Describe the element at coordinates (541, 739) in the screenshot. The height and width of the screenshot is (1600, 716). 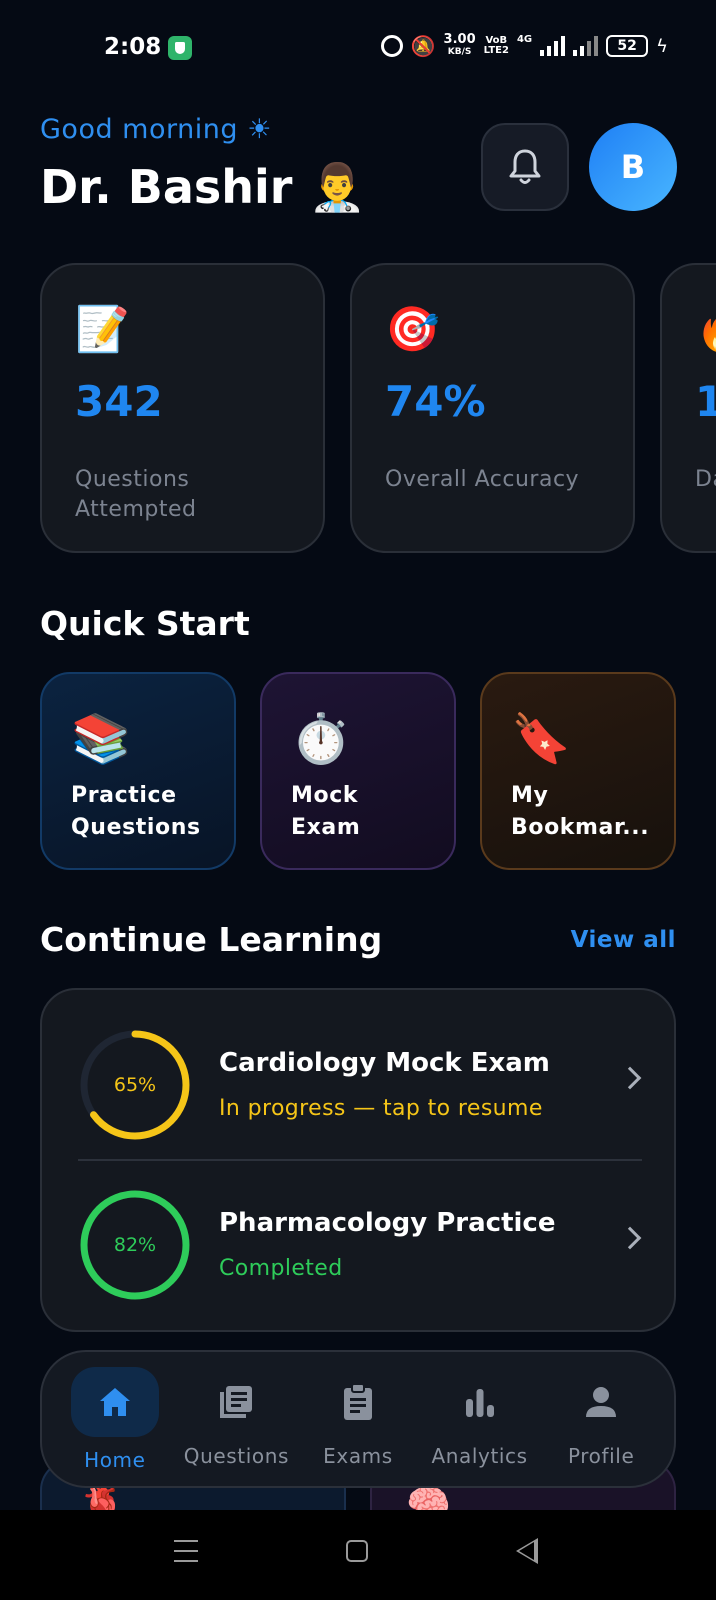
I see `bookmark-icon: 🔖` at that location.